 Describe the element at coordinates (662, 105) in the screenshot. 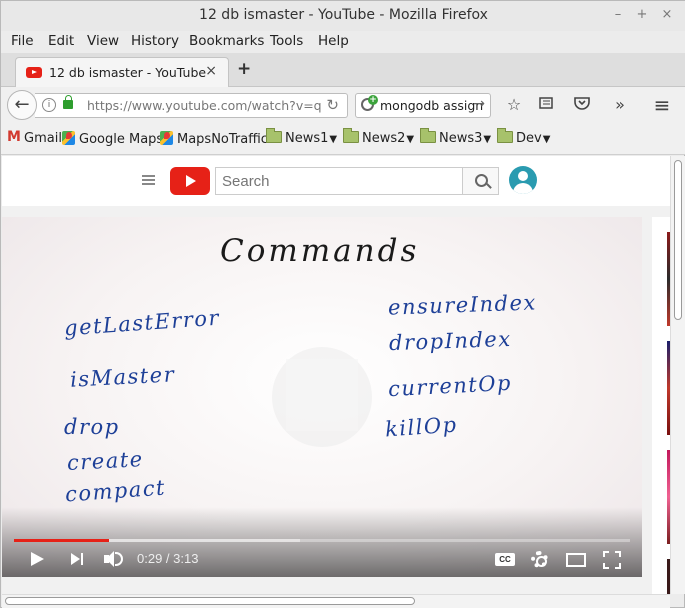

I see `hamburger-menu-icon: ≡` at that location.